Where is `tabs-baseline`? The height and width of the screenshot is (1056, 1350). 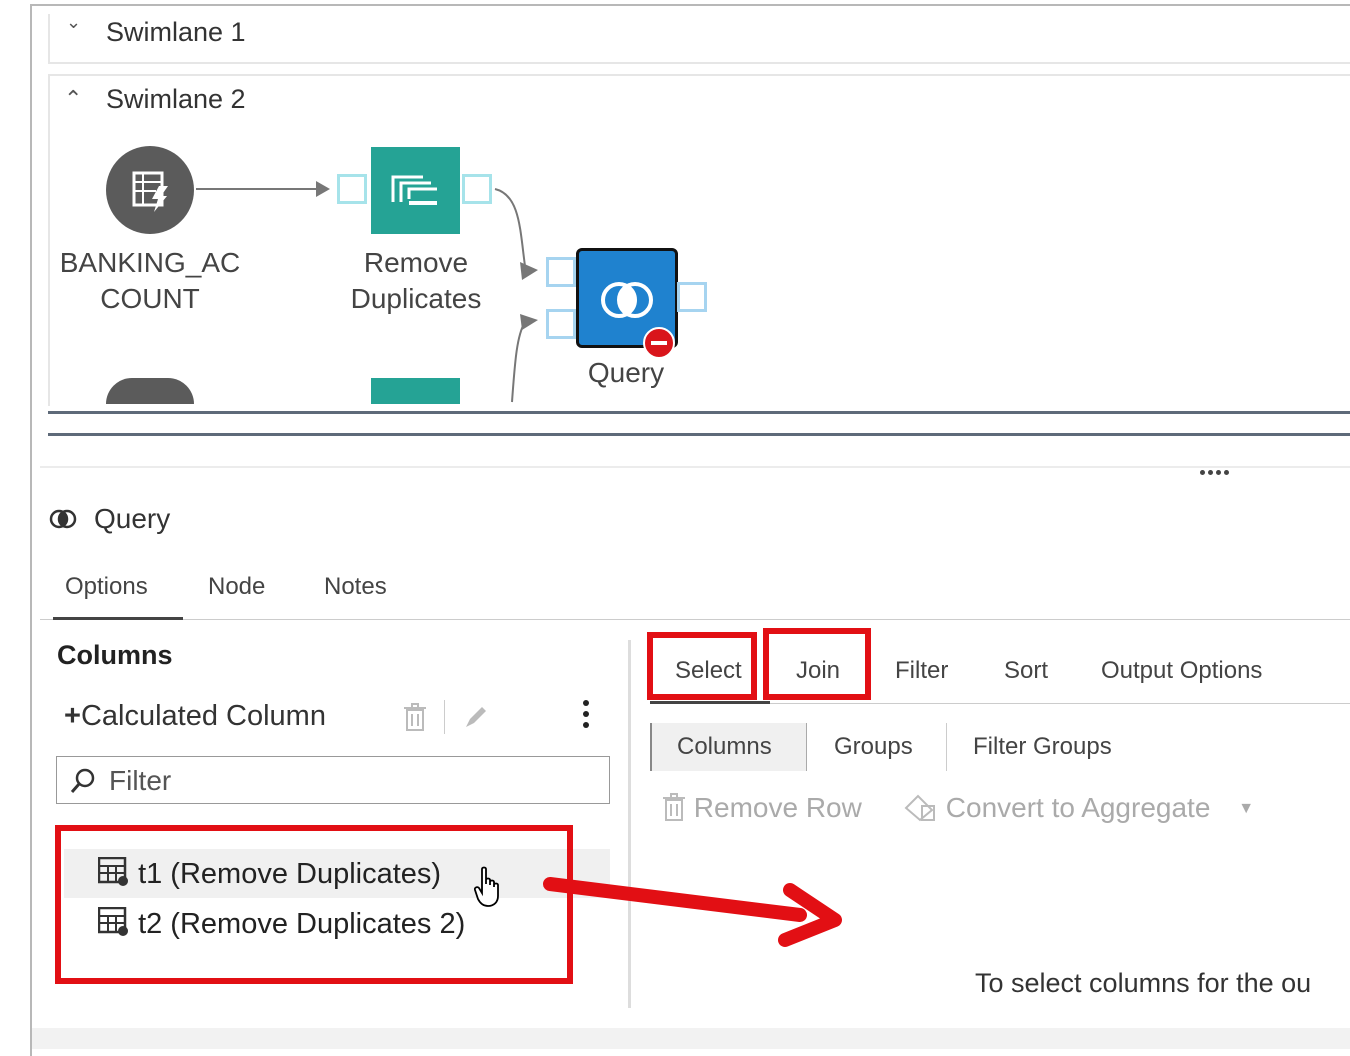 tabs-baseline is located at coordinates (695, 619).